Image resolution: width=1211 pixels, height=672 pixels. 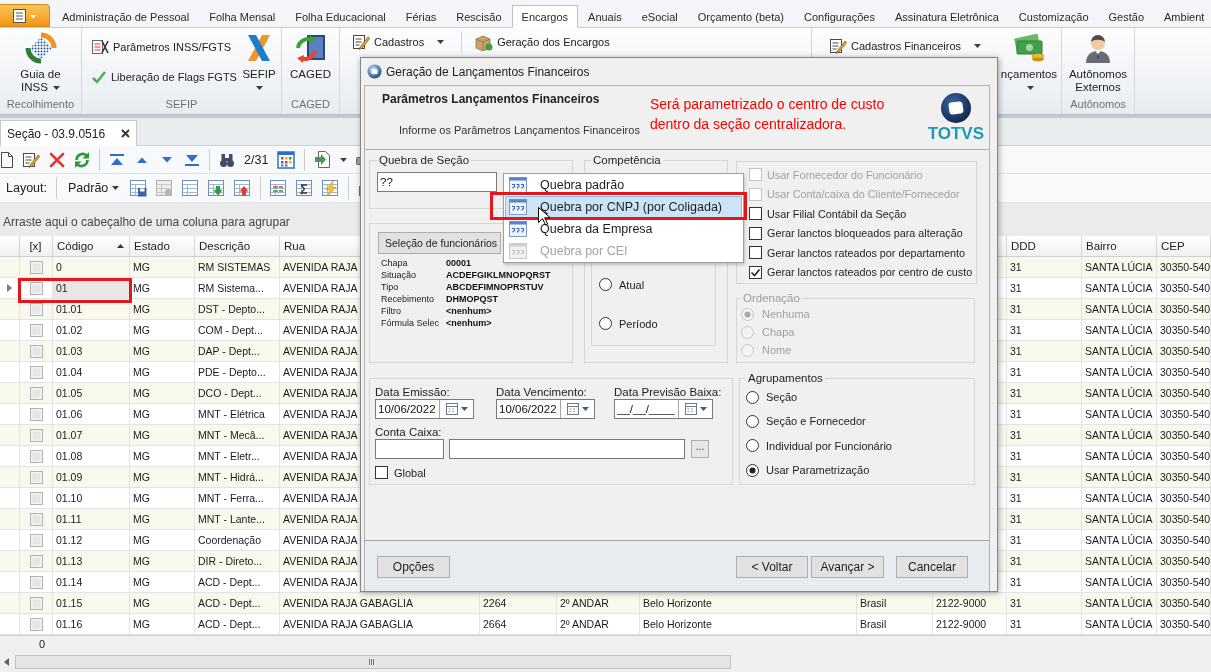 What do you see at coordinates (390, 287) in the screenshot?
I see `field-label: Tipo` at bounding box center [390, 287].